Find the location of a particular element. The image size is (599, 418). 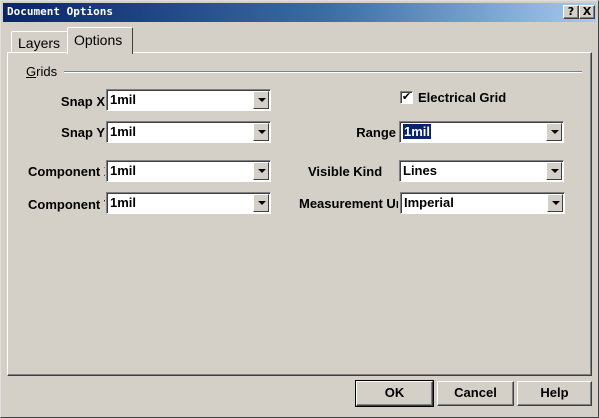

component-y-label: Component Y is located at coordinates (66, 204).